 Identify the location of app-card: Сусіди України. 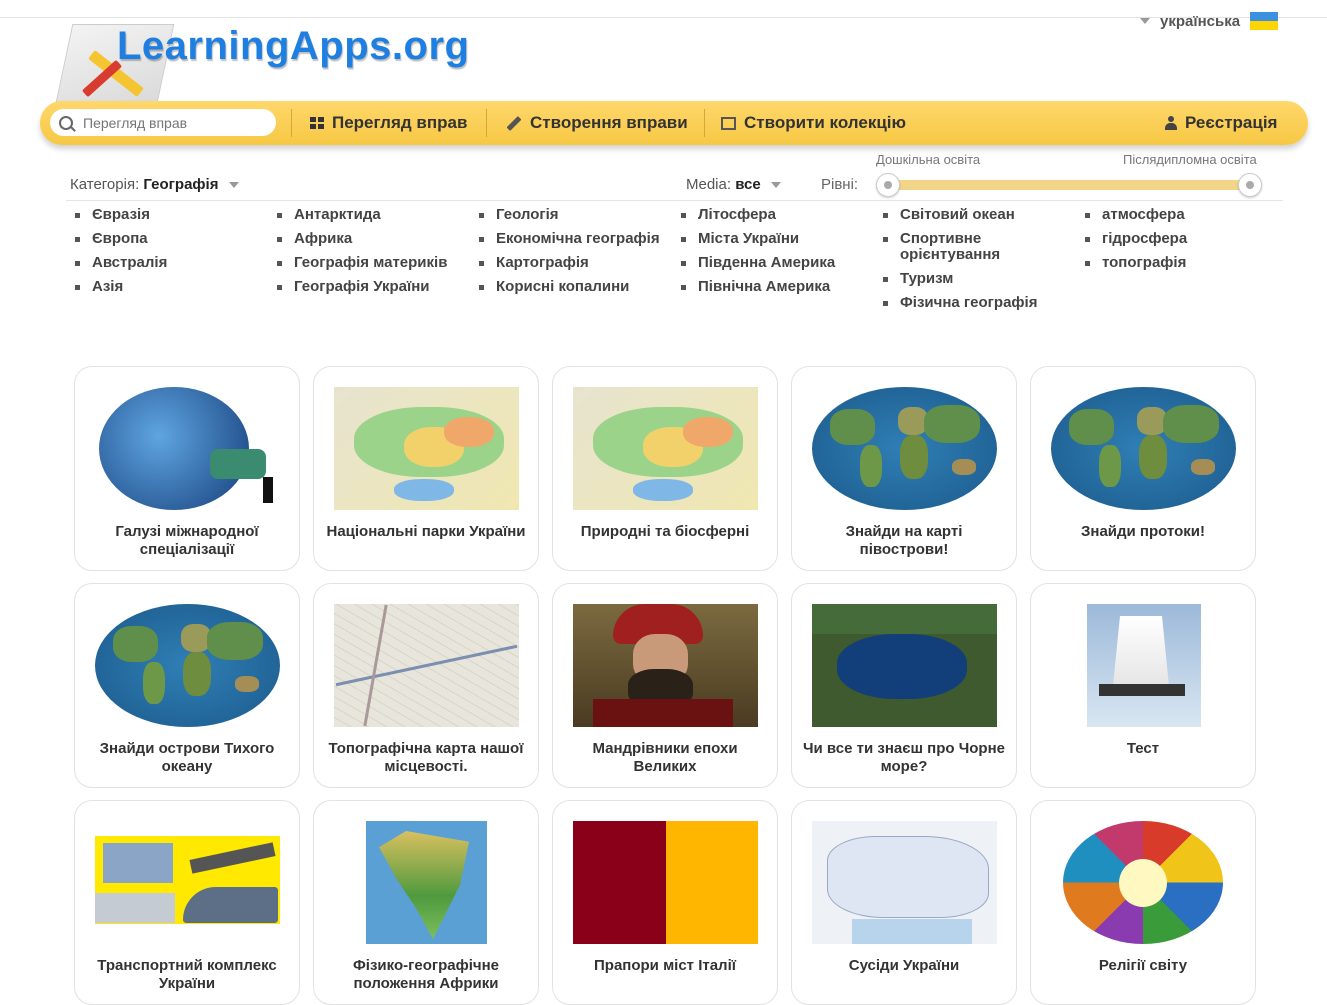
(904, 902).